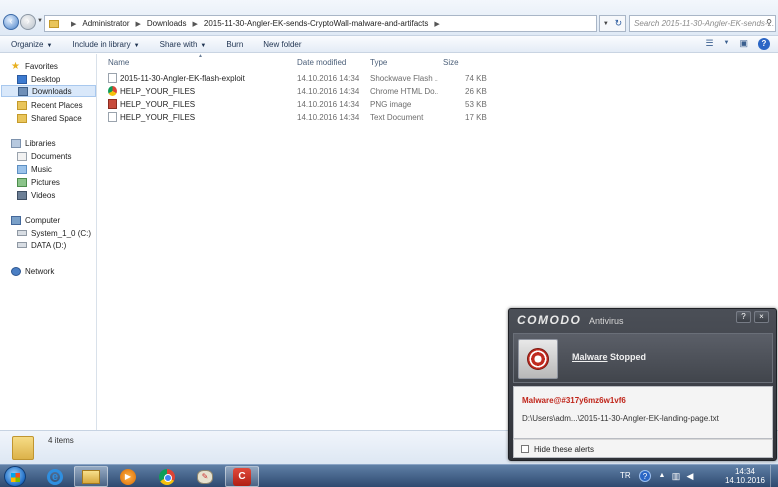 Image resolution: width=778 pixels, height=487 pixels. Describe the element at coordinates (49, 45) in the screenshot. I see `chevron-down-icon: ▼` at that location.